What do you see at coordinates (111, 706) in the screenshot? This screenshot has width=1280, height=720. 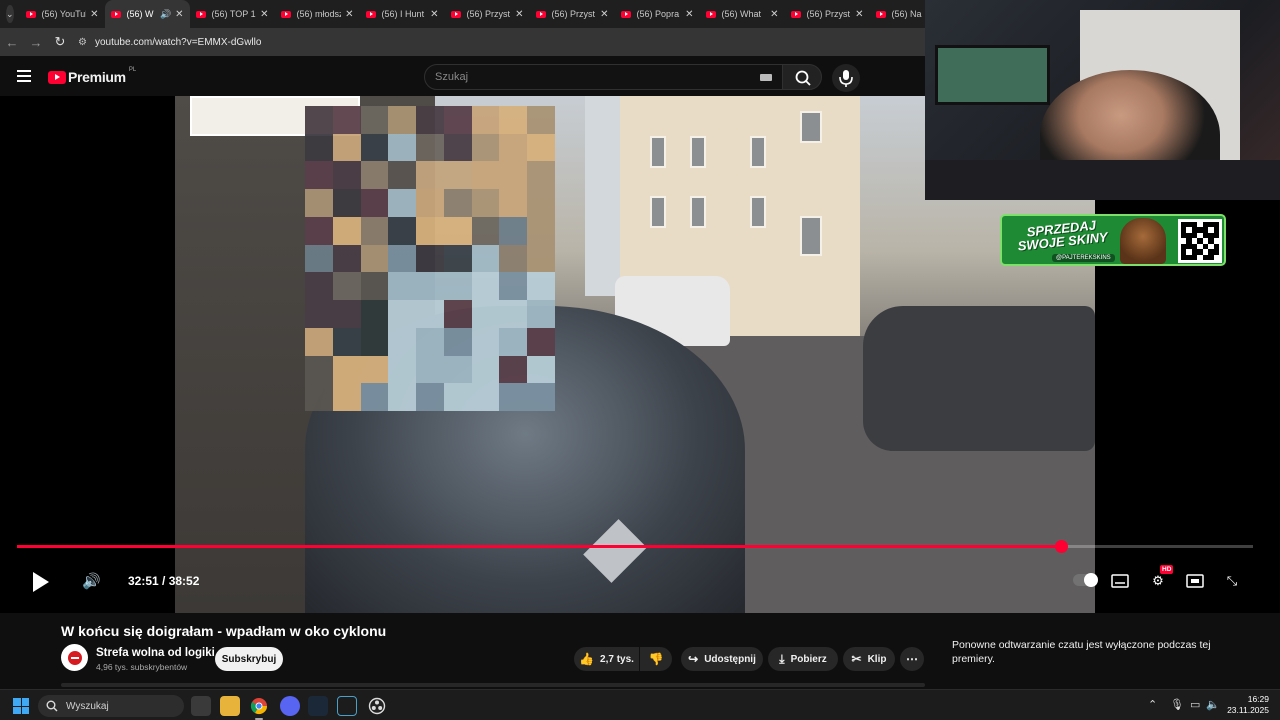 I see `taskbar-search: Wyszukaj` at bounding box center [111, 706].